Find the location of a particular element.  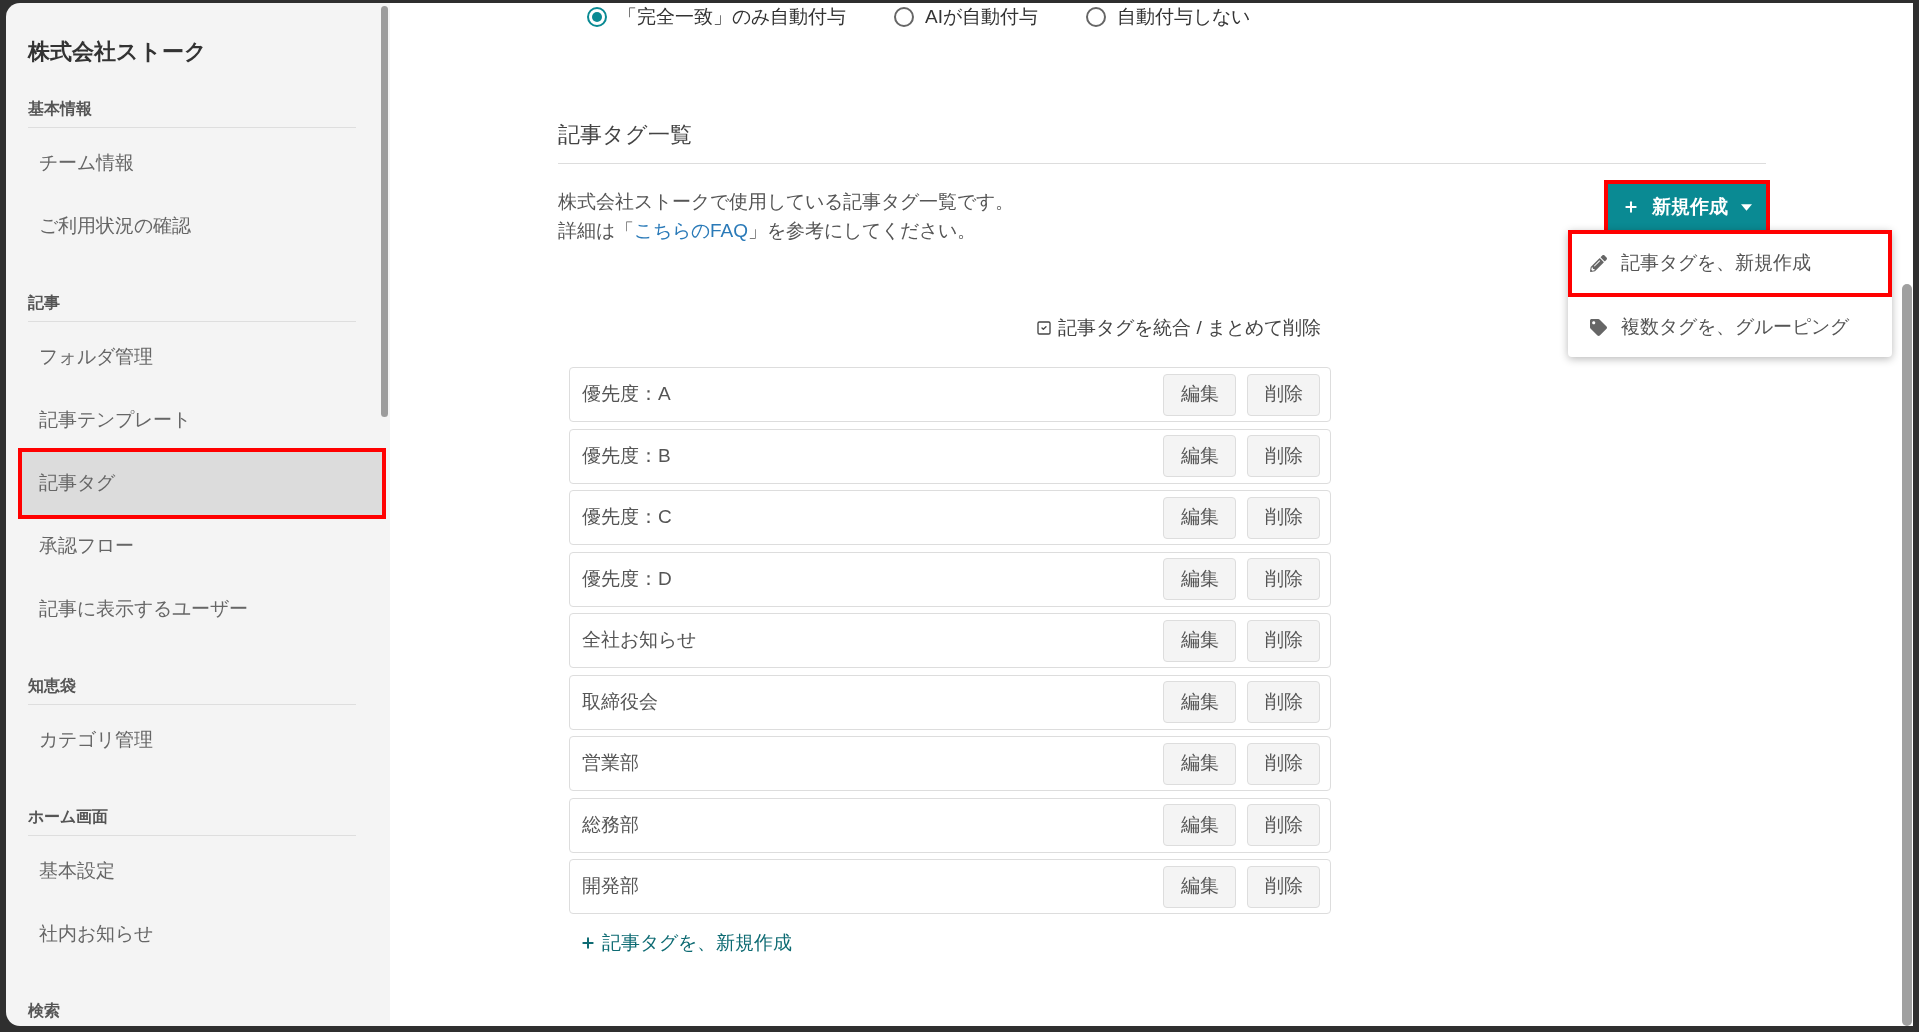

section-heading: 知恵袋 is located at coordinates (52, 686).